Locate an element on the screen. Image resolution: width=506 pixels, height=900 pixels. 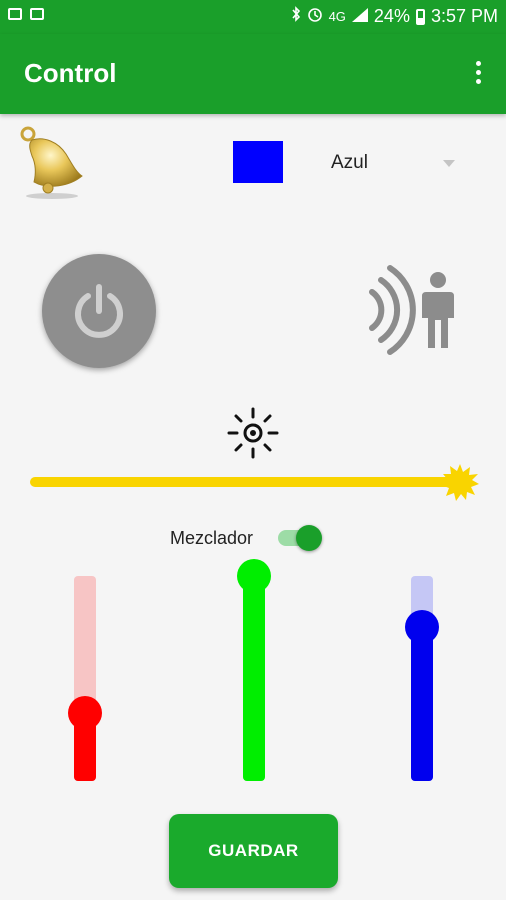
image-icon is located at coordinates (15, 14).